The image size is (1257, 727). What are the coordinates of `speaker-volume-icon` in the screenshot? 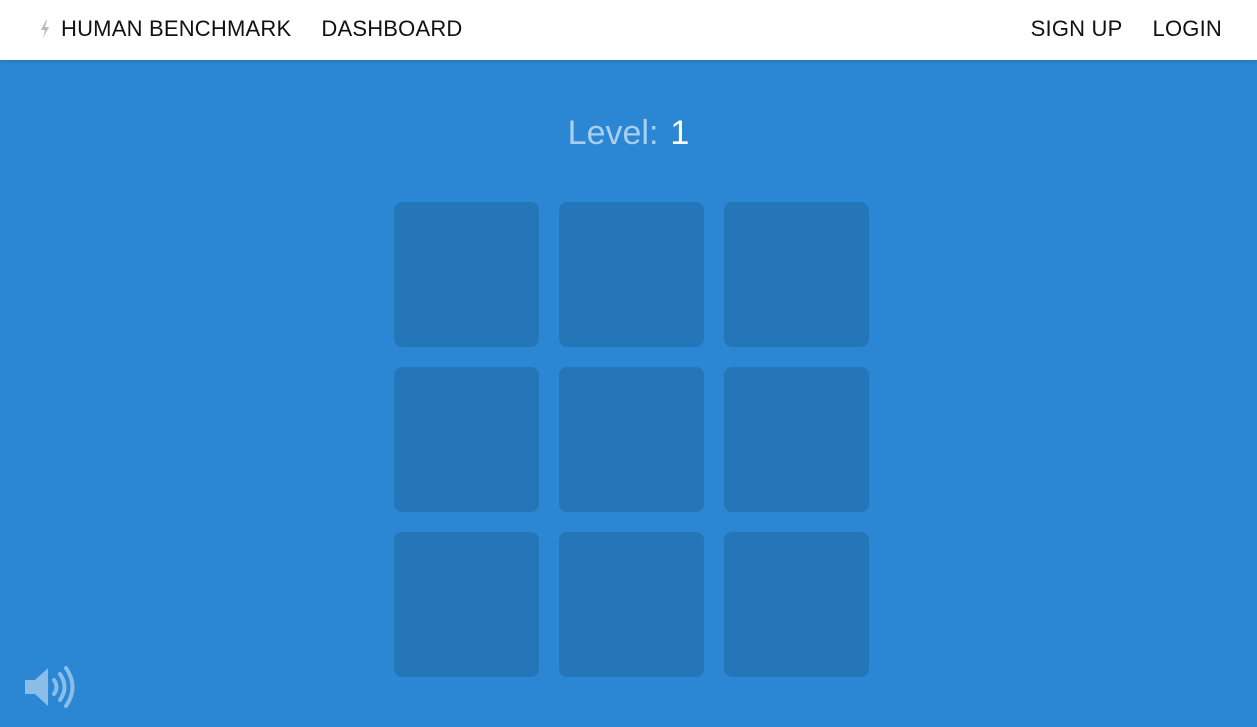 It's located at (50, 687).